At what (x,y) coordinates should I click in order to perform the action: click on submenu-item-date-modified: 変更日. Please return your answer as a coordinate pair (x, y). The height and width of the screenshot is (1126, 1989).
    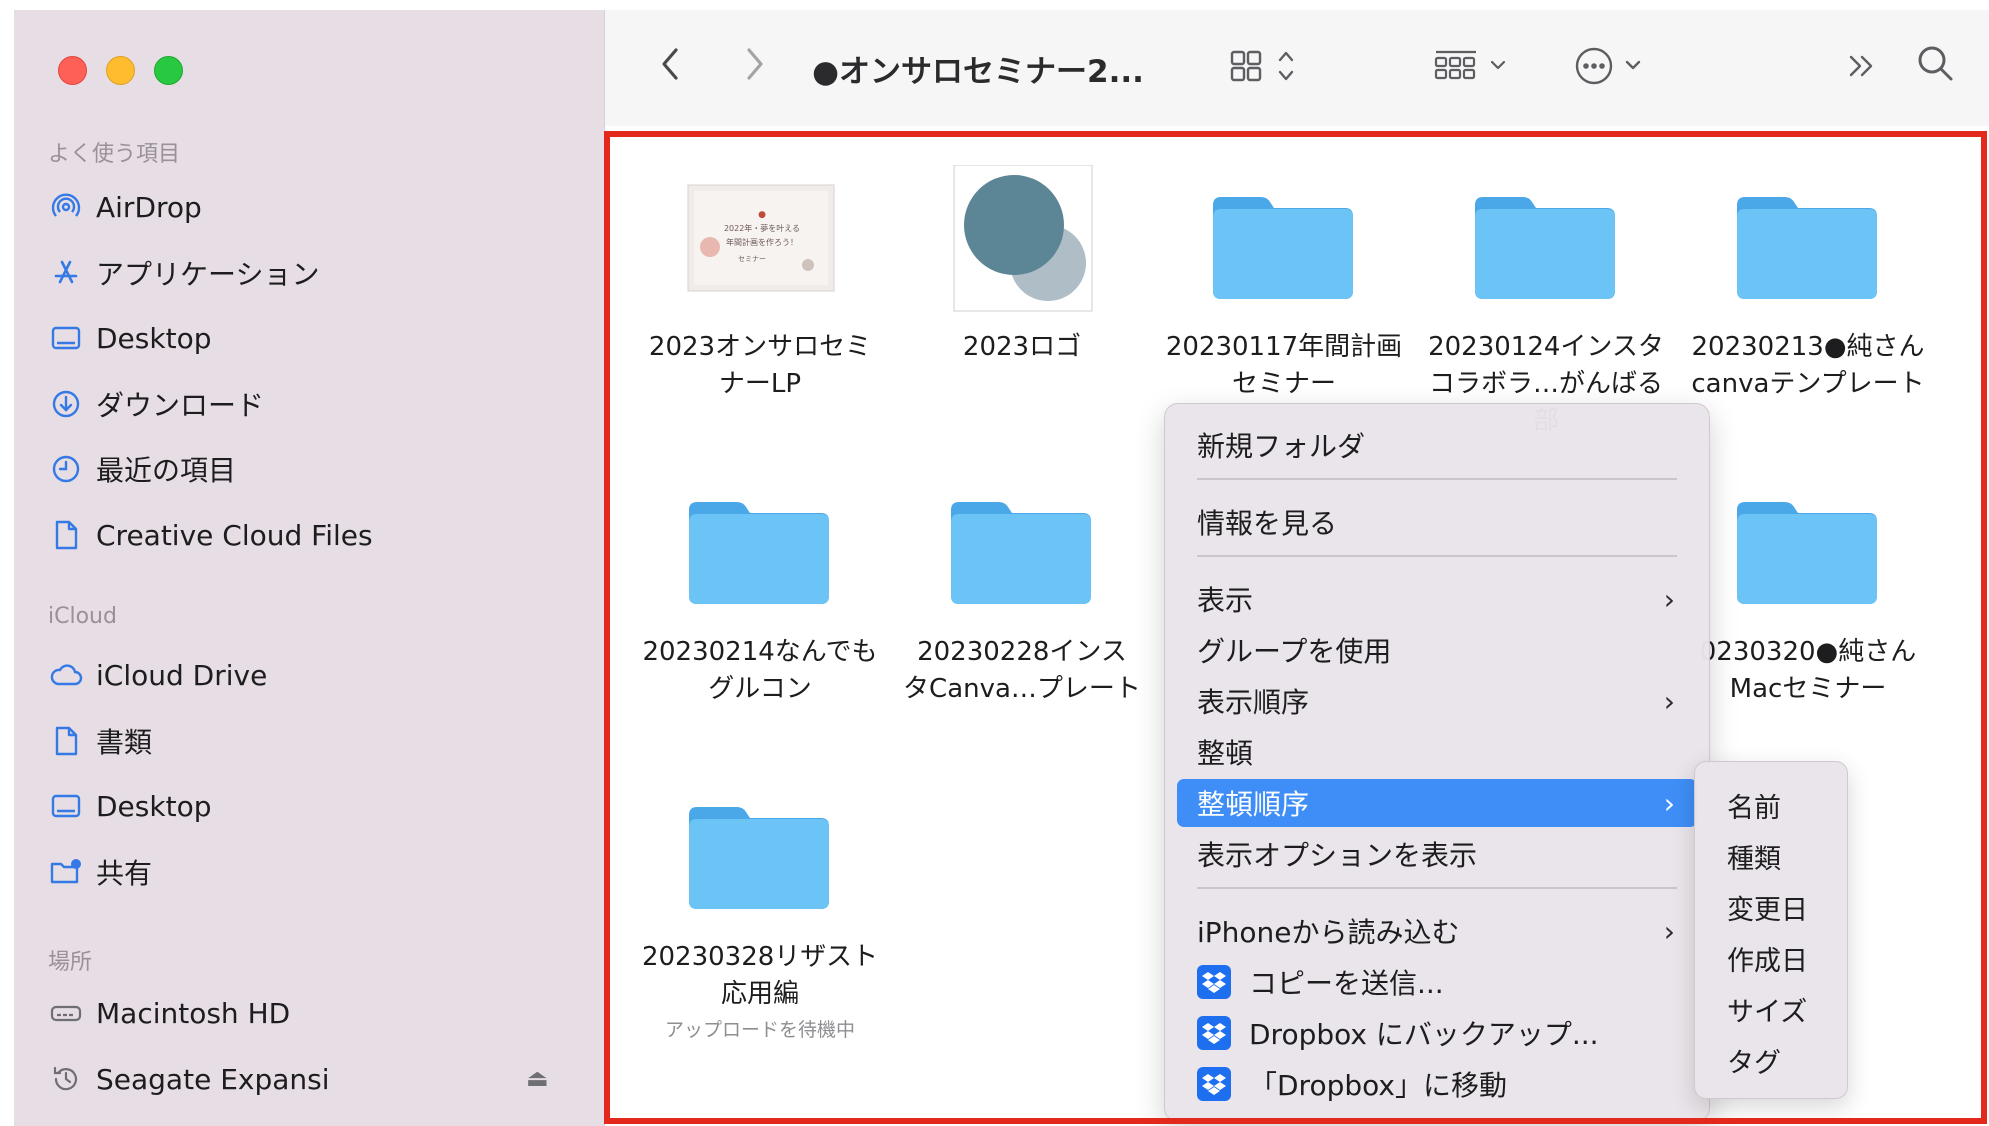
    Looking at the image, I should click on (1767, 907).